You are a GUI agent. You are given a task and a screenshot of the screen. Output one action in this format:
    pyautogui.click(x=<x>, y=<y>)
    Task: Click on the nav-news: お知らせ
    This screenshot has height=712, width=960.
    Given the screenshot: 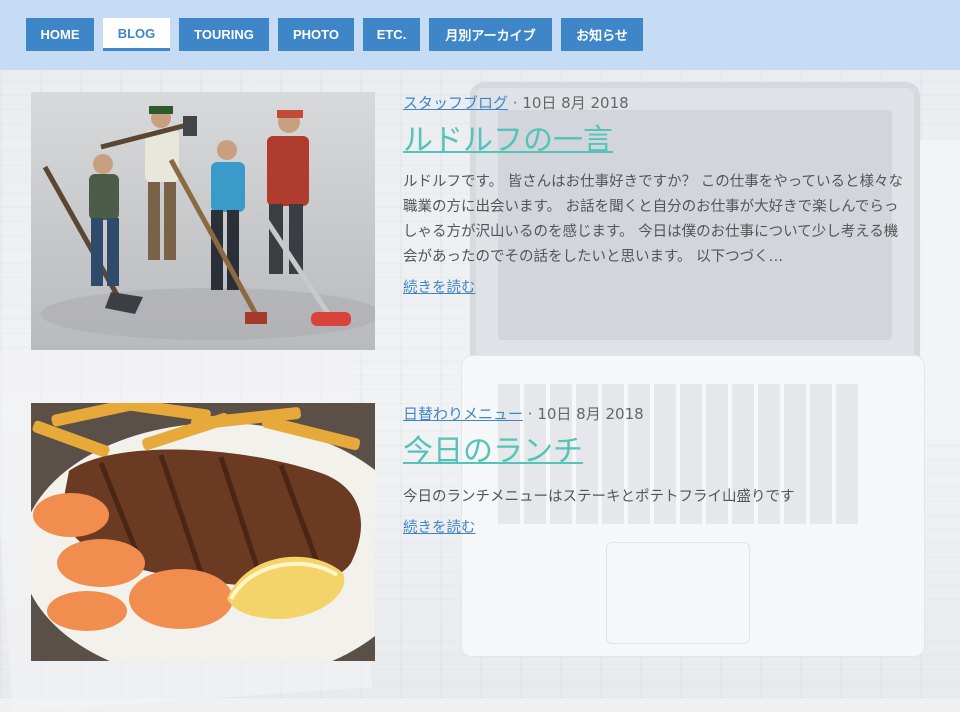 What is the action you would take?
    pyautogui.click(x=602, y=34)
    